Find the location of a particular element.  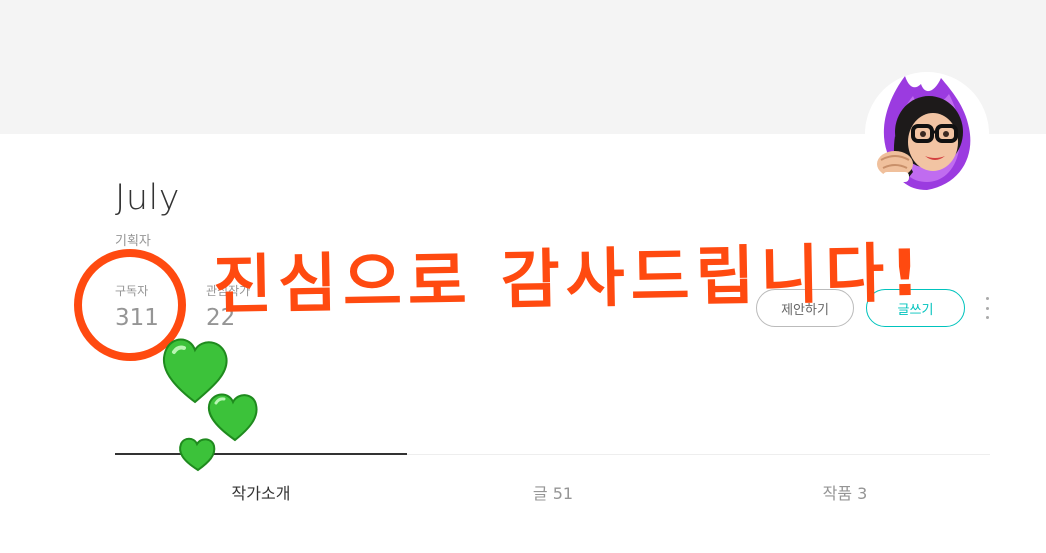

subscribers-label: 구독자 is located at coordinates (132, 291).